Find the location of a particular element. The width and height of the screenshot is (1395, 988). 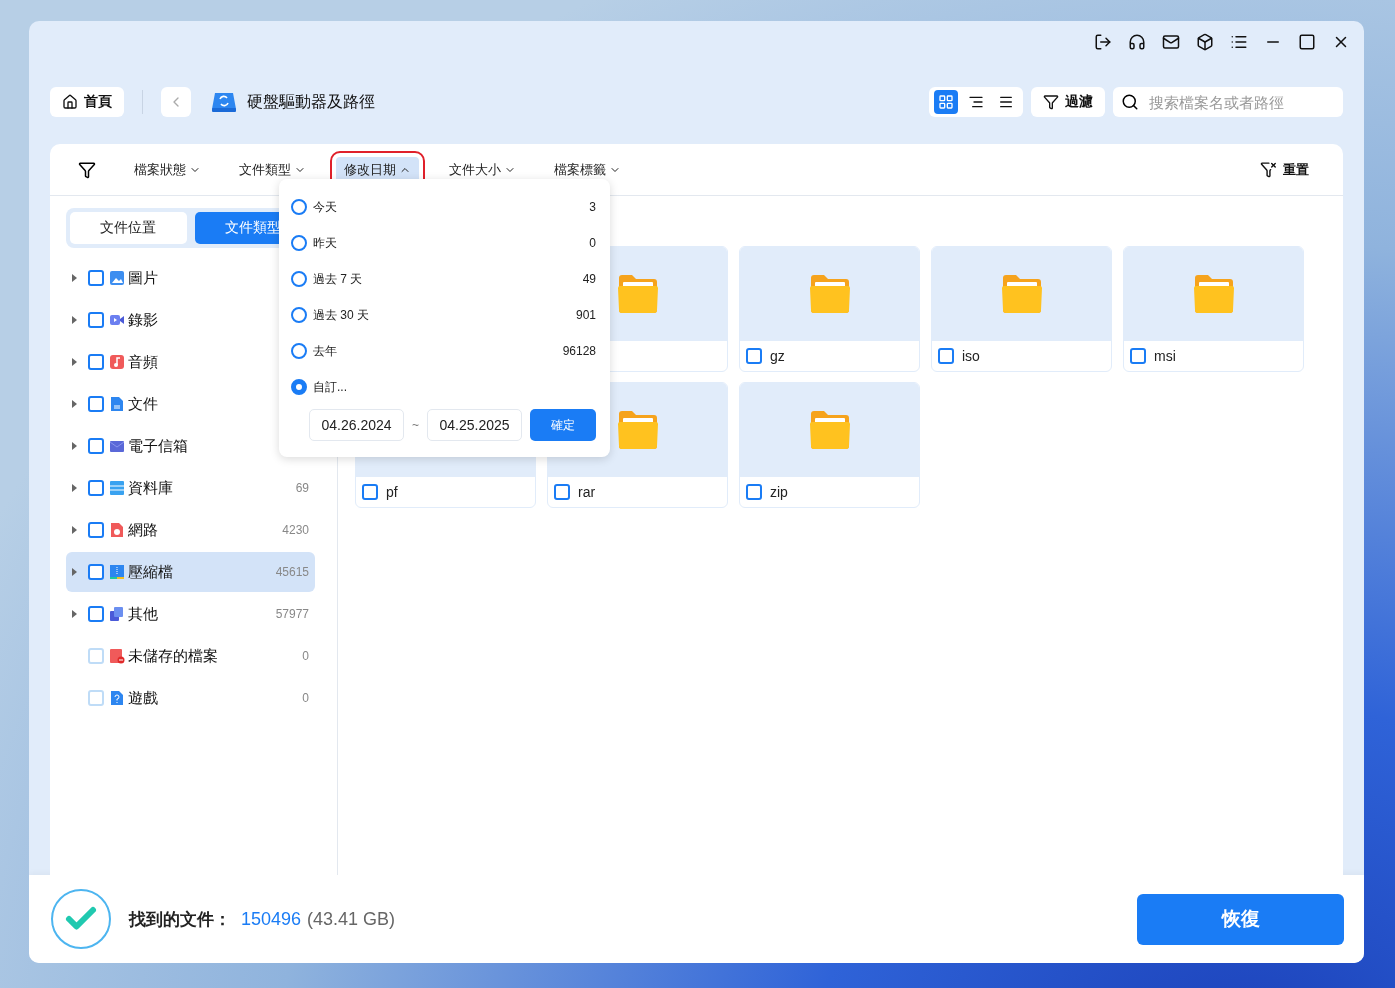

folder-label: iso is located at coordinates (971, 356).